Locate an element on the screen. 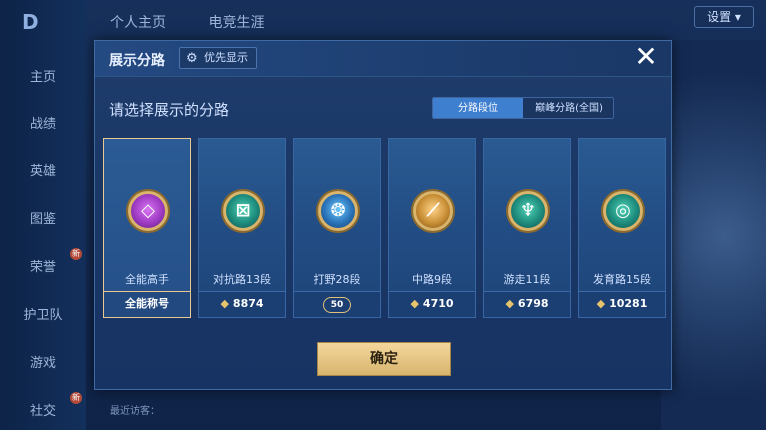  nav-item-guard: 护卫队 is located at coordinates (43, 313).